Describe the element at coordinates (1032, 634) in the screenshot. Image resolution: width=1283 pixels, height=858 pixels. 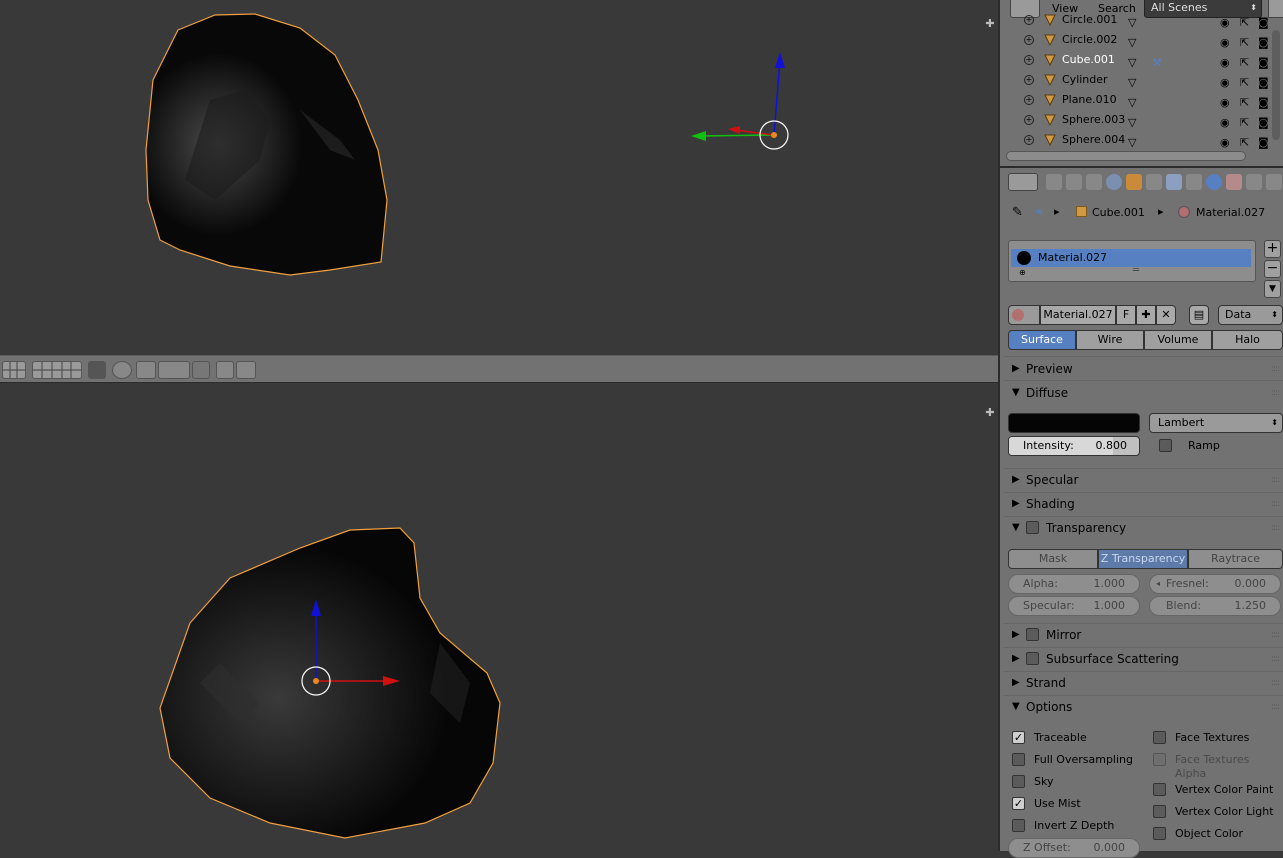
I see `mirror-checkbox` at that location.